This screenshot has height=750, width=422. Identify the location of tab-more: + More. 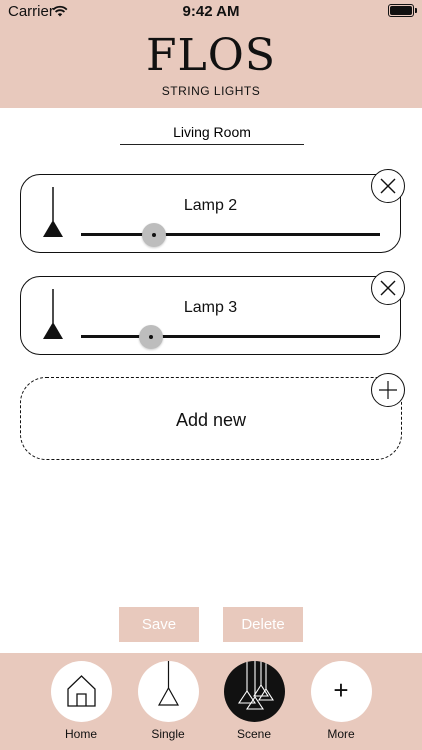
(341, 701).